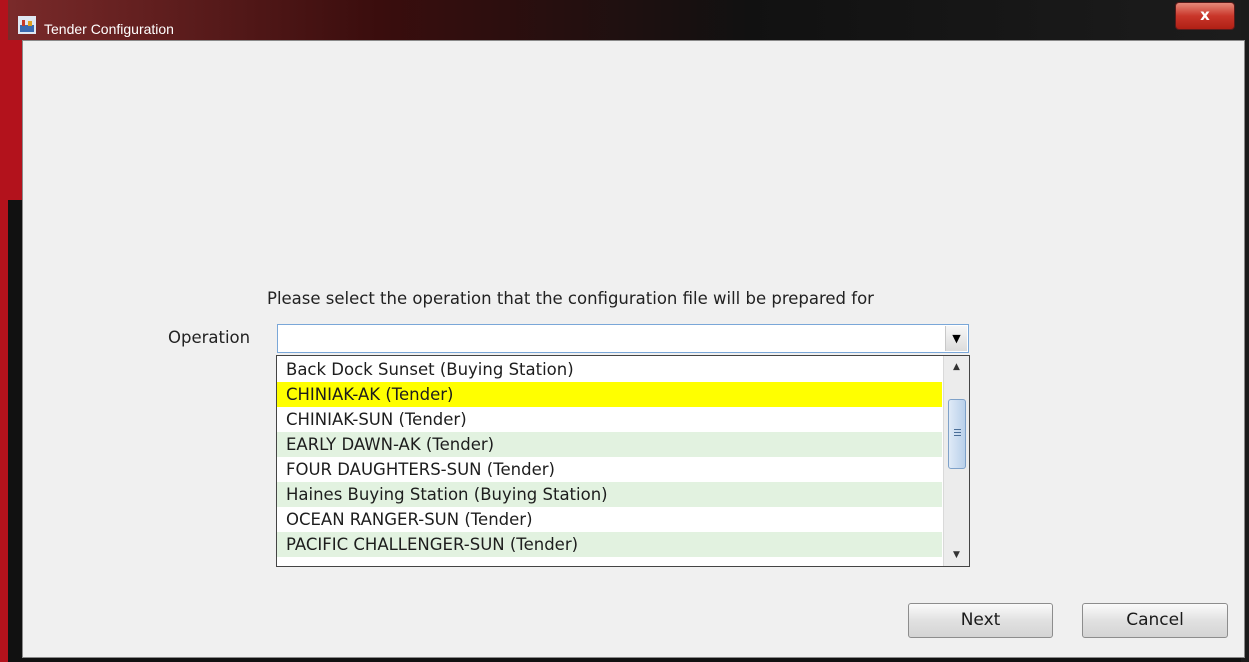 This screenshot has height=662, width=1249. I want to click on title-bar: Tender Configuration x, so click(624, 20).